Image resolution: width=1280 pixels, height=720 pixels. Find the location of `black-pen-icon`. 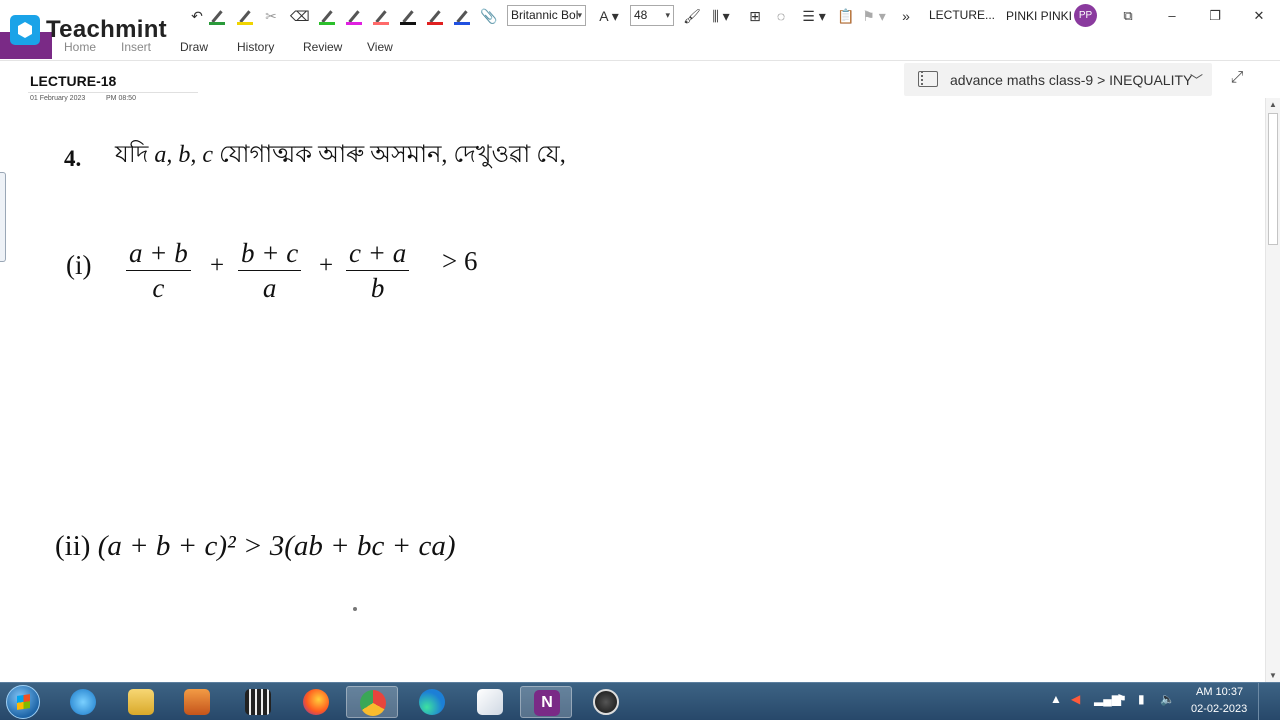

black-pen-icon is located at coordinates (408, 16).